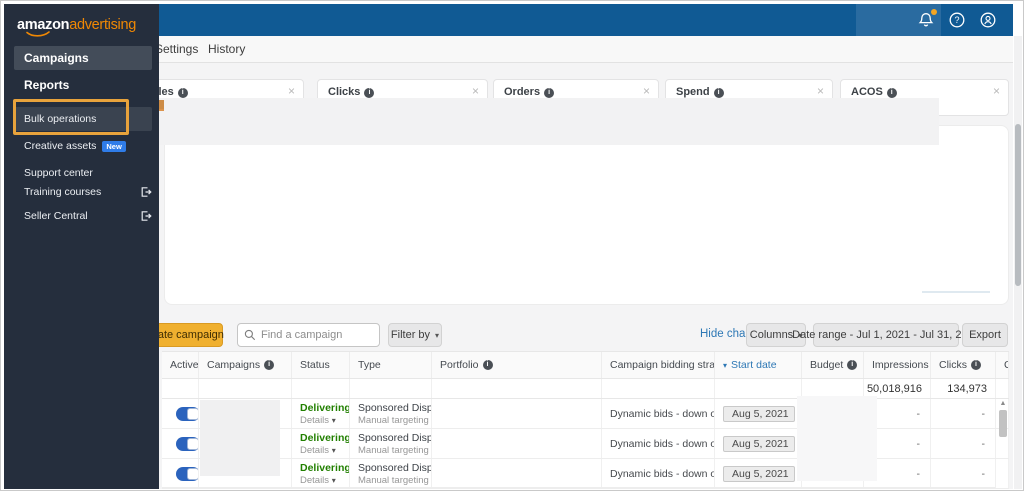  Describe the element at coordinates (725, 365) in the screenshot. I see `sort-desc-icon: ▾` at that location.